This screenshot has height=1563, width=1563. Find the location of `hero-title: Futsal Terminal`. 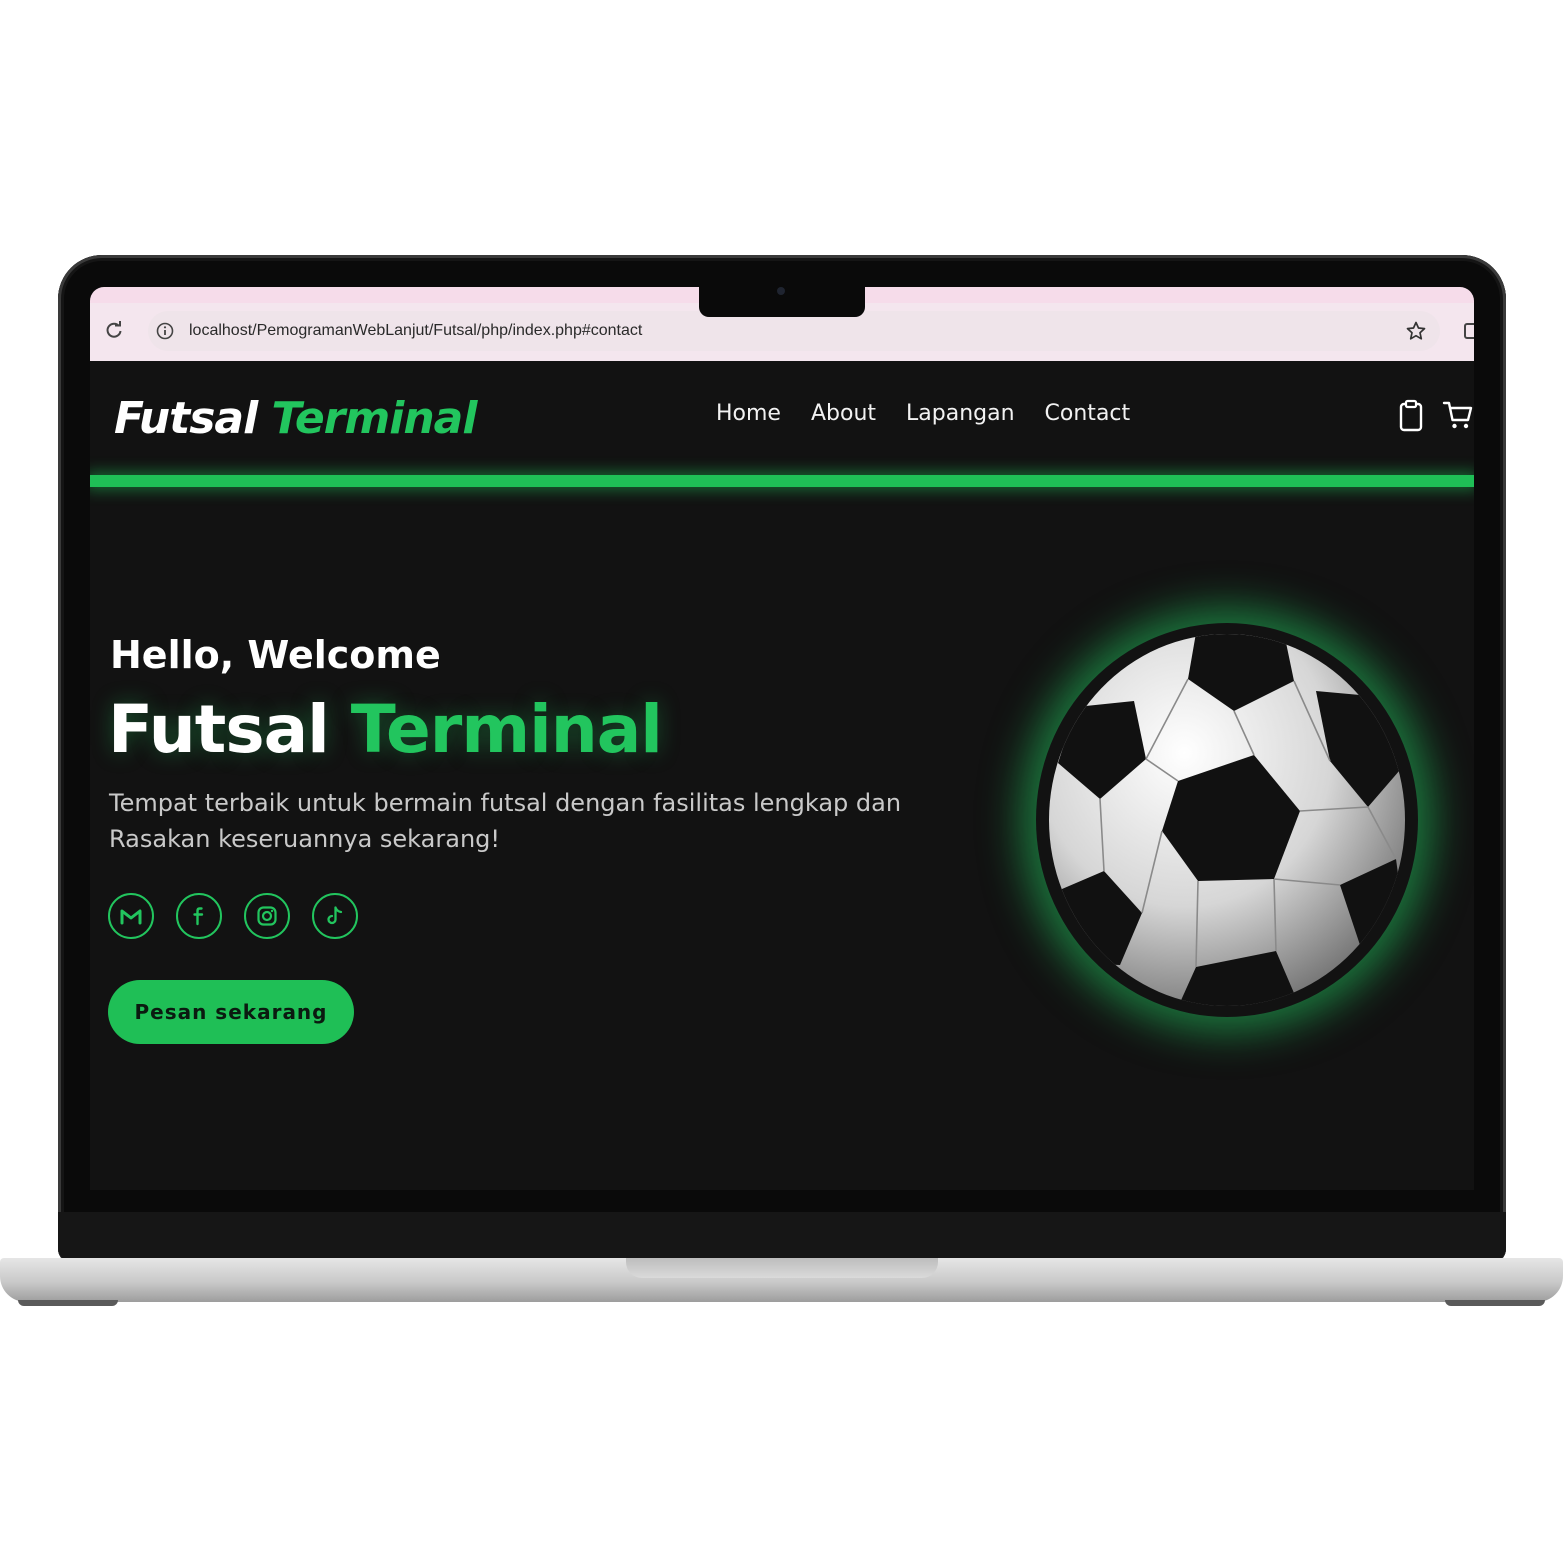

hero-title: Futsal Terminal is located at coordinates (385, 729).